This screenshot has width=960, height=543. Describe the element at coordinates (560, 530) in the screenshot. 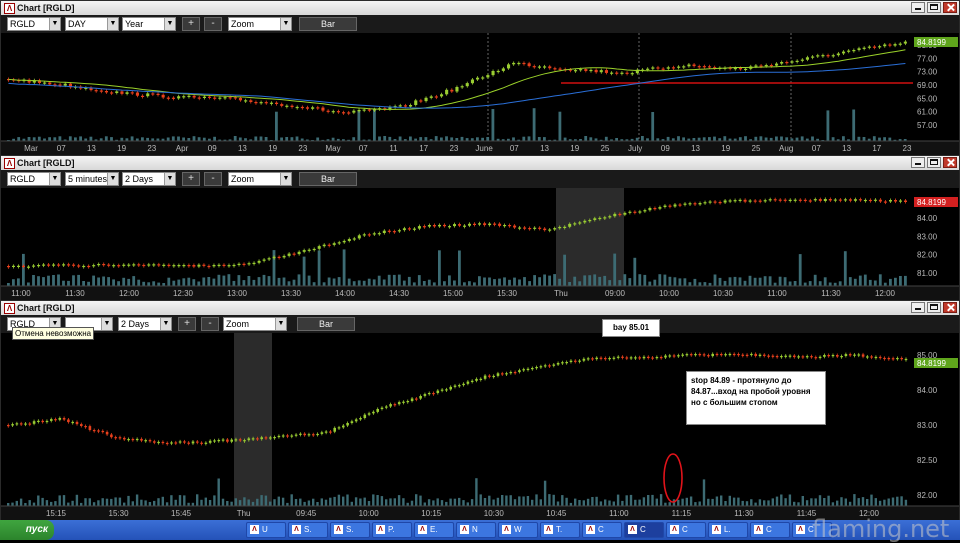

I see `taskbar-window-button: Λ T.` at that location.